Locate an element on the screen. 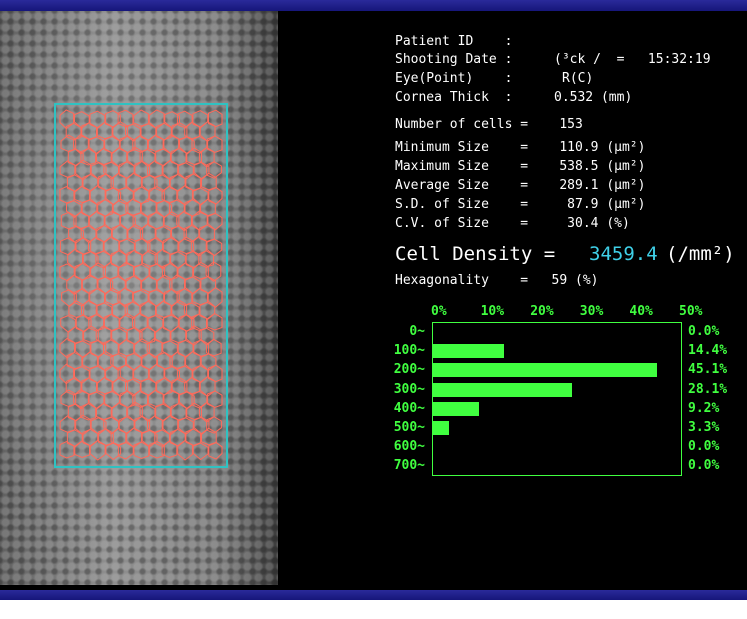  average-size: Average Size = 289.1 (μm²) is located at coordinates (520, 185).